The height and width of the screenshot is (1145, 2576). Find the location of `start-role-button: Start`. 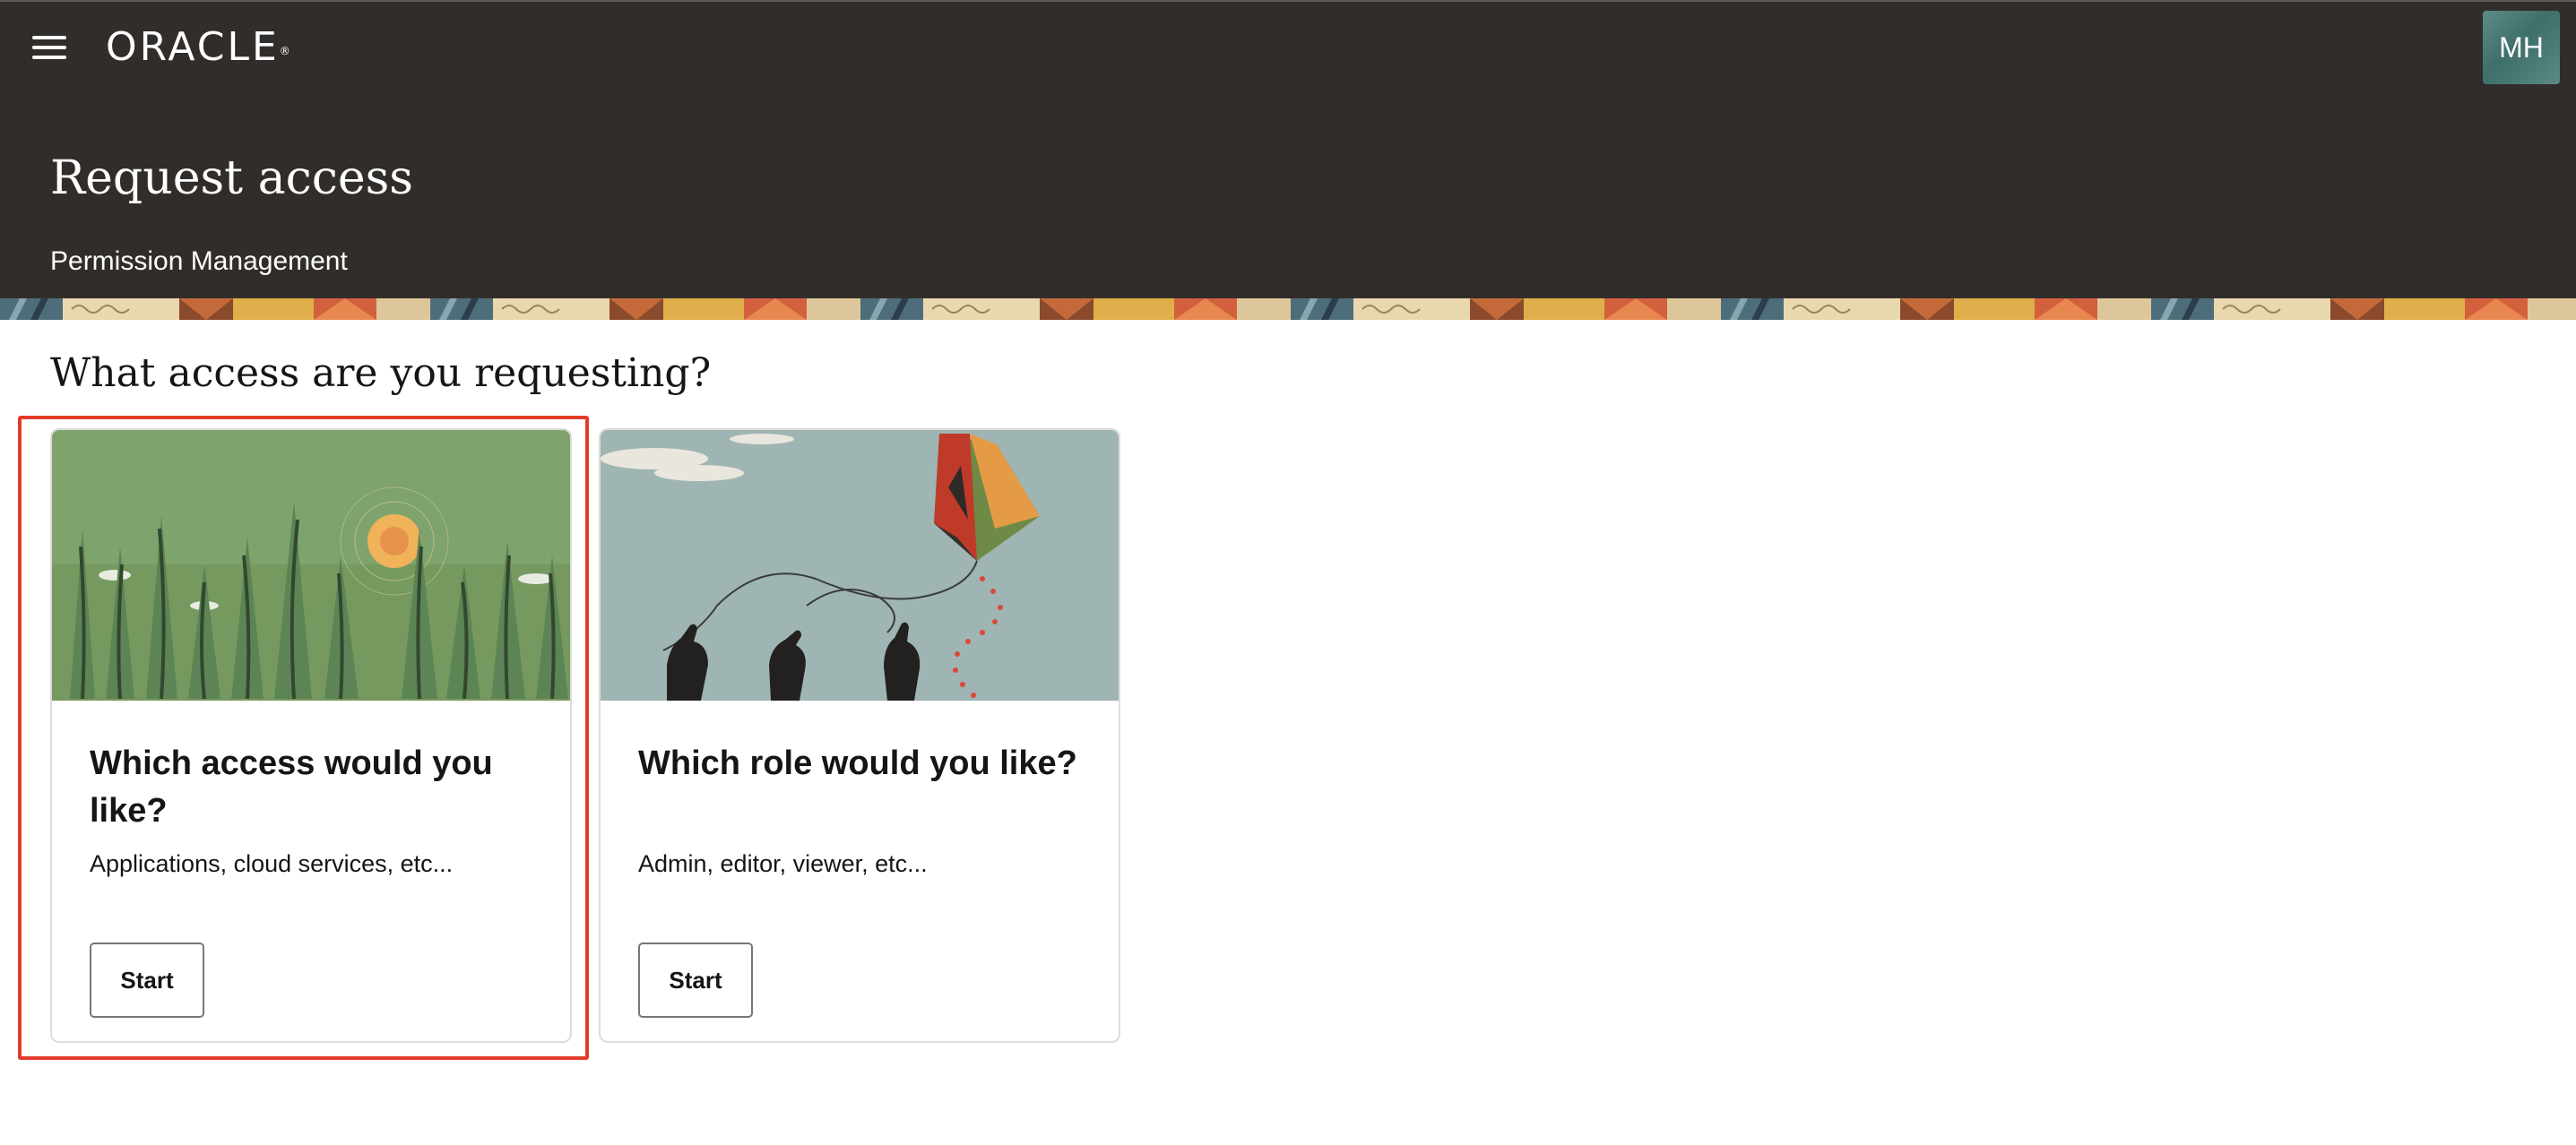

start-role-button: Start is located at coordinates (695, 981).